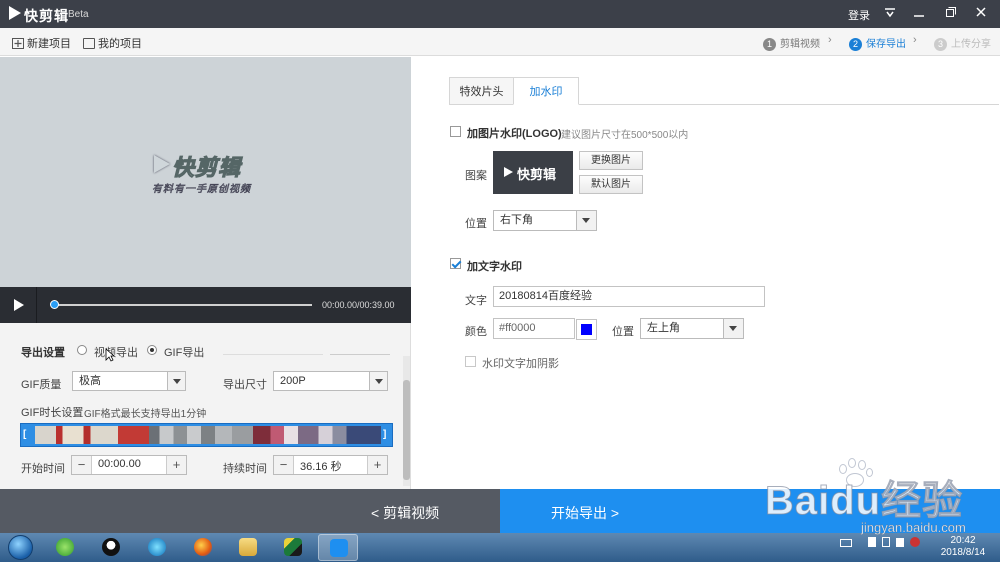 The height and width of the screenshot is (562, 1000). Describe the element at coordinates (384, 434) in the screenshot. I see `range-end-handle: ]` at that location.